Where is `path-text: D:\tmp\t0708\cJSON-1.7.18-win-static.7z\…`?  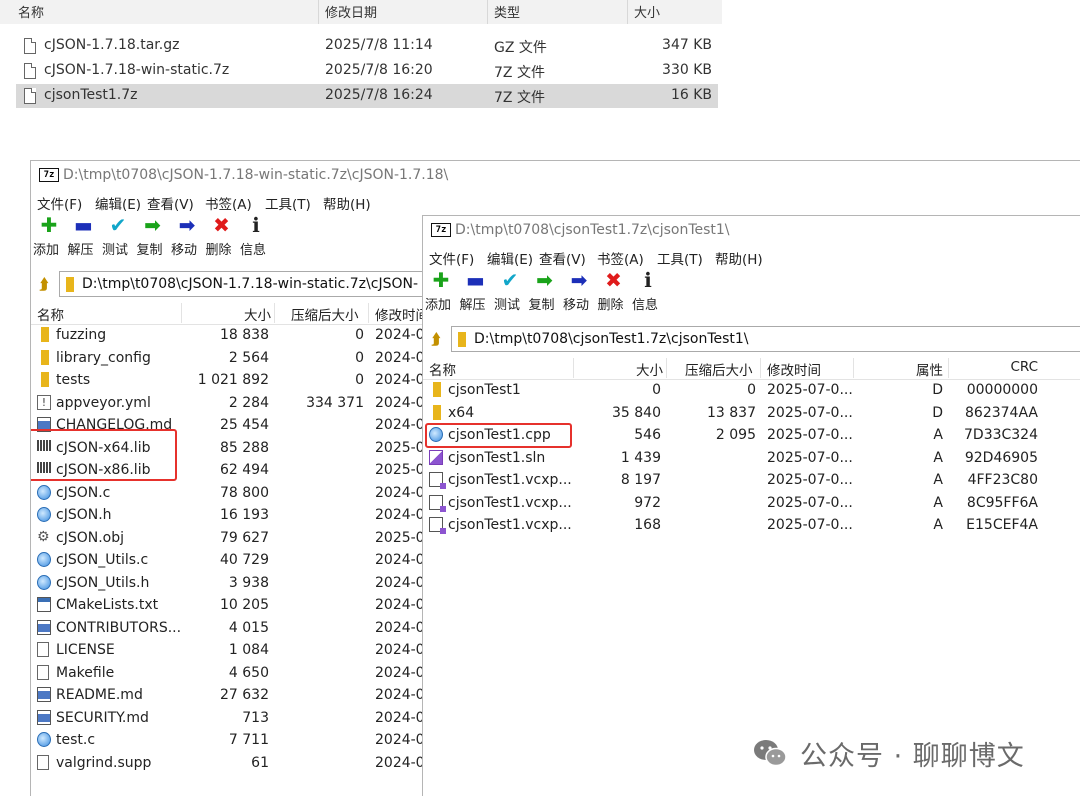 path-text: D:\tmp\t0708\cJSON-1.7.18-win-static.7z\… is located at coordinates (250, 284).